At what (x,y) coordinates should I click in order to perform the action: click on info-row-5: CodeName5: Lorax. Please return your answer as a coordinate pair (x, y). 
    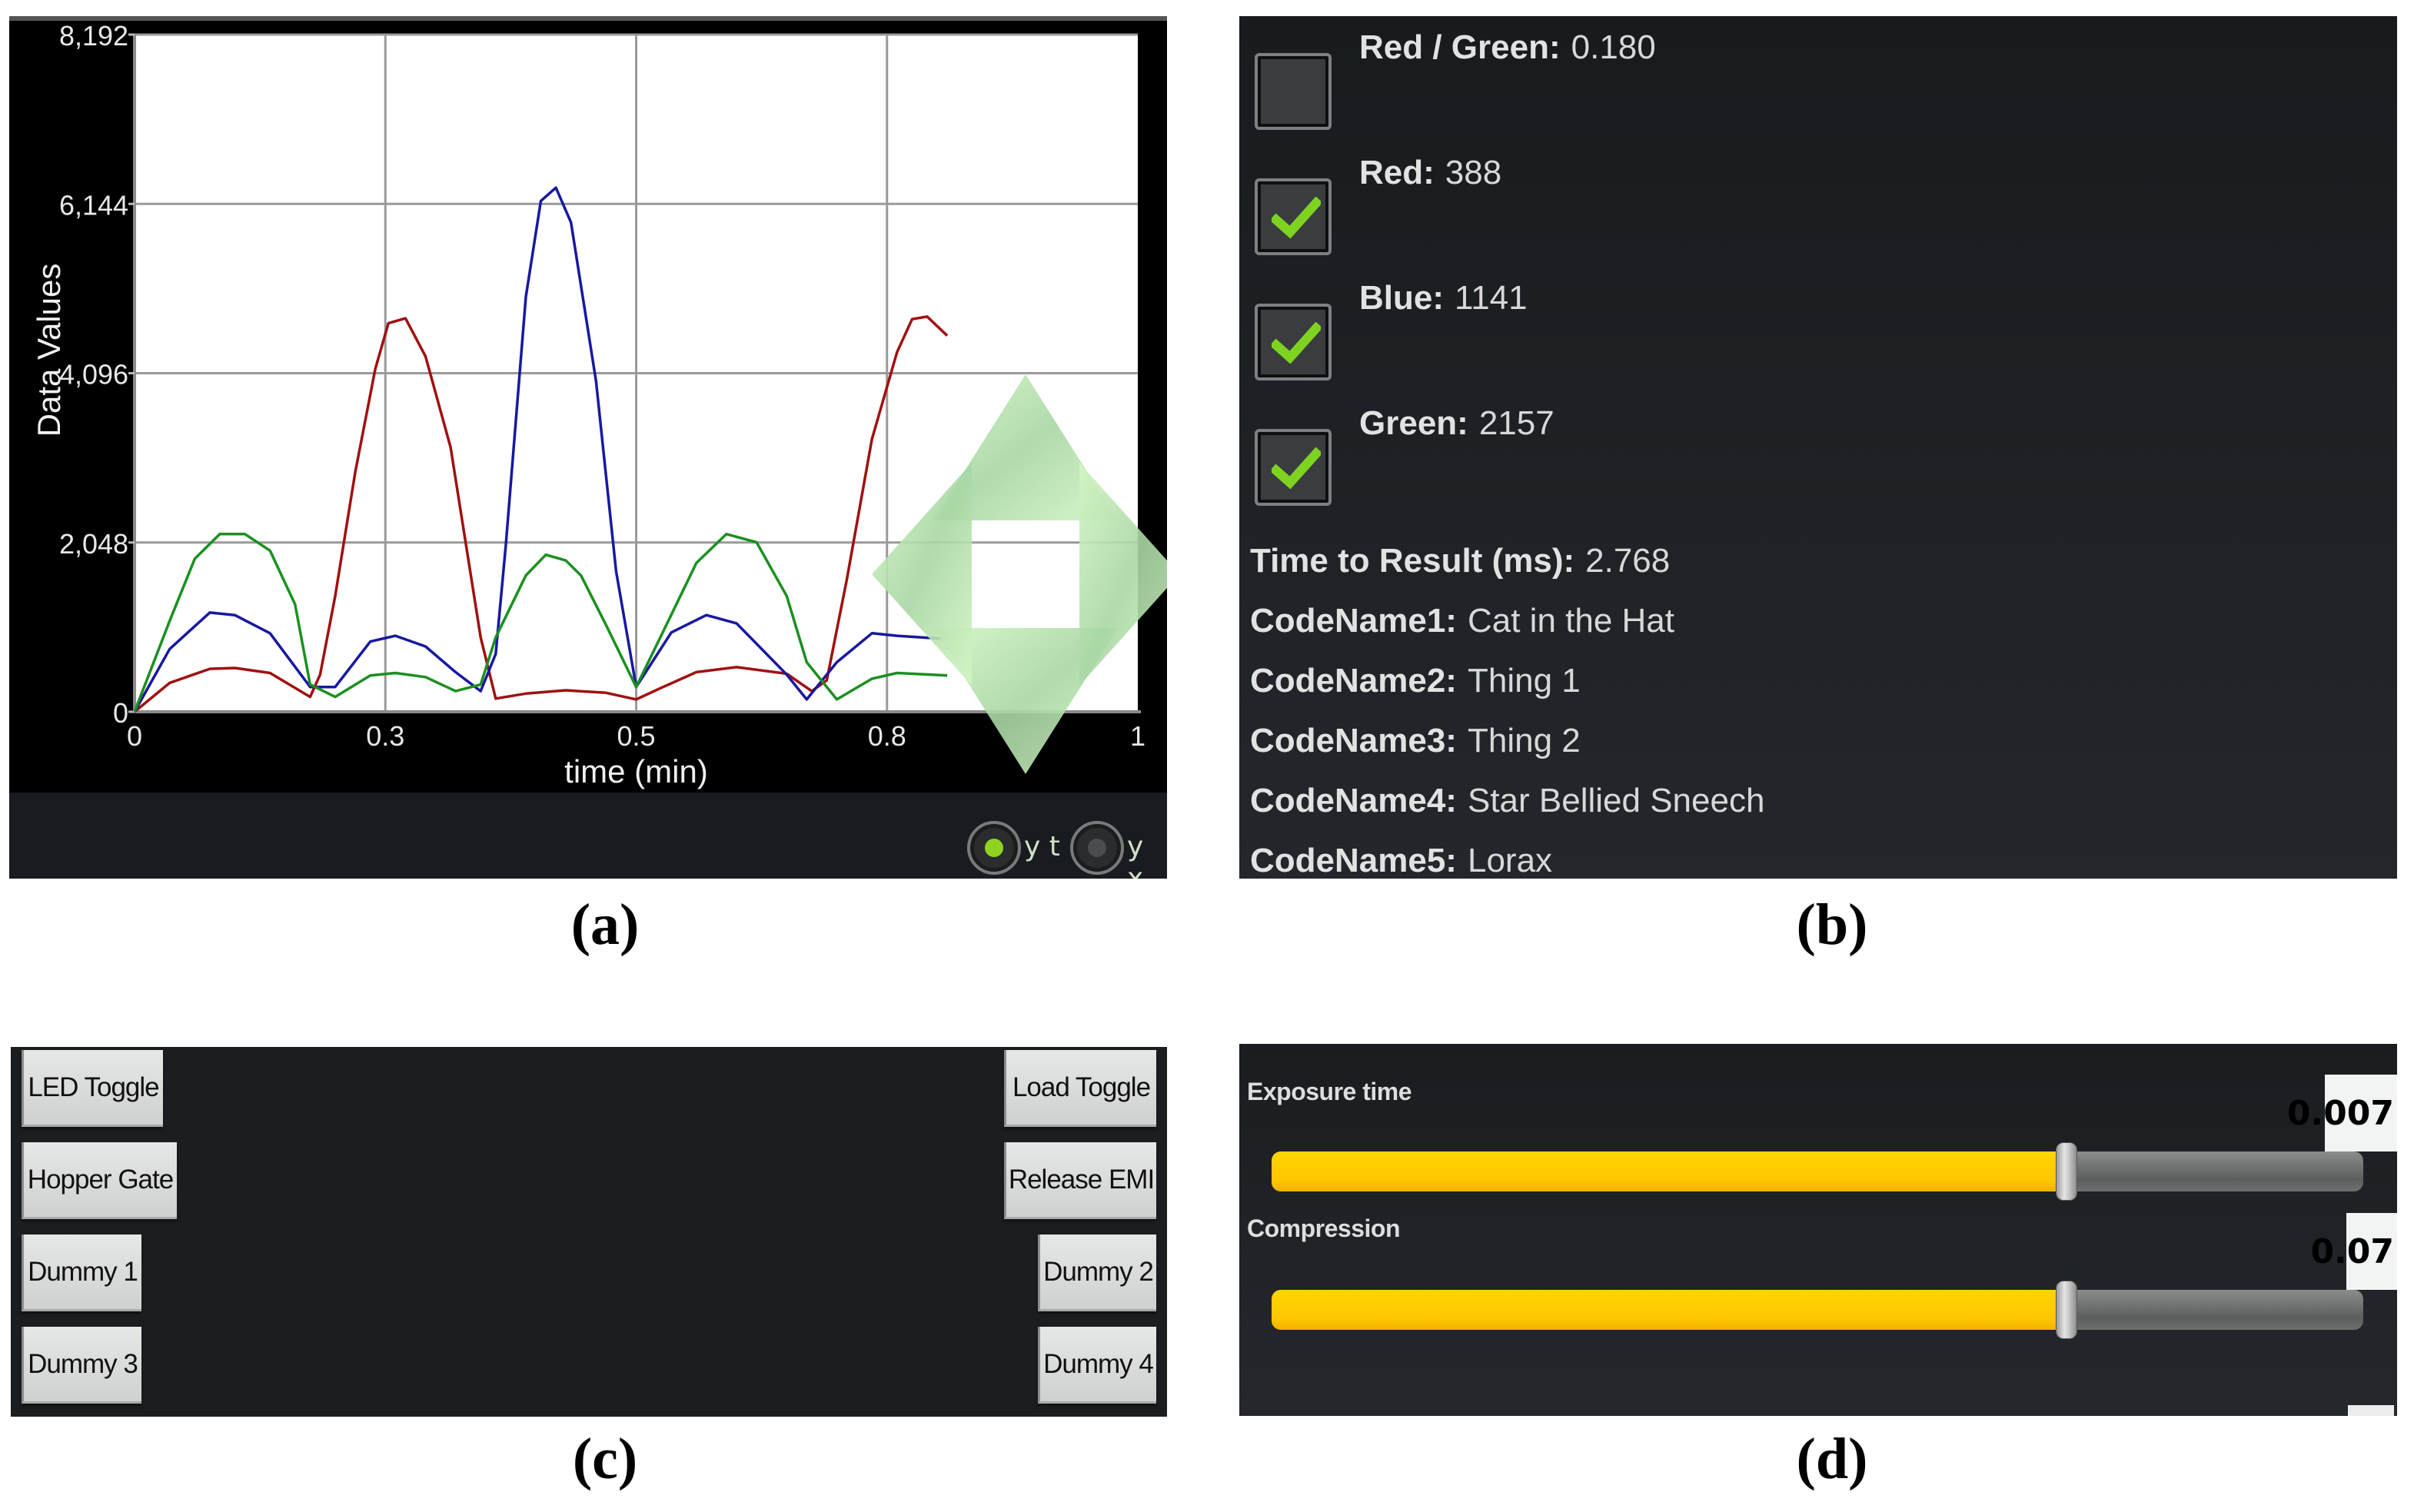
    Looking at the image, I should click on (1401, 860).